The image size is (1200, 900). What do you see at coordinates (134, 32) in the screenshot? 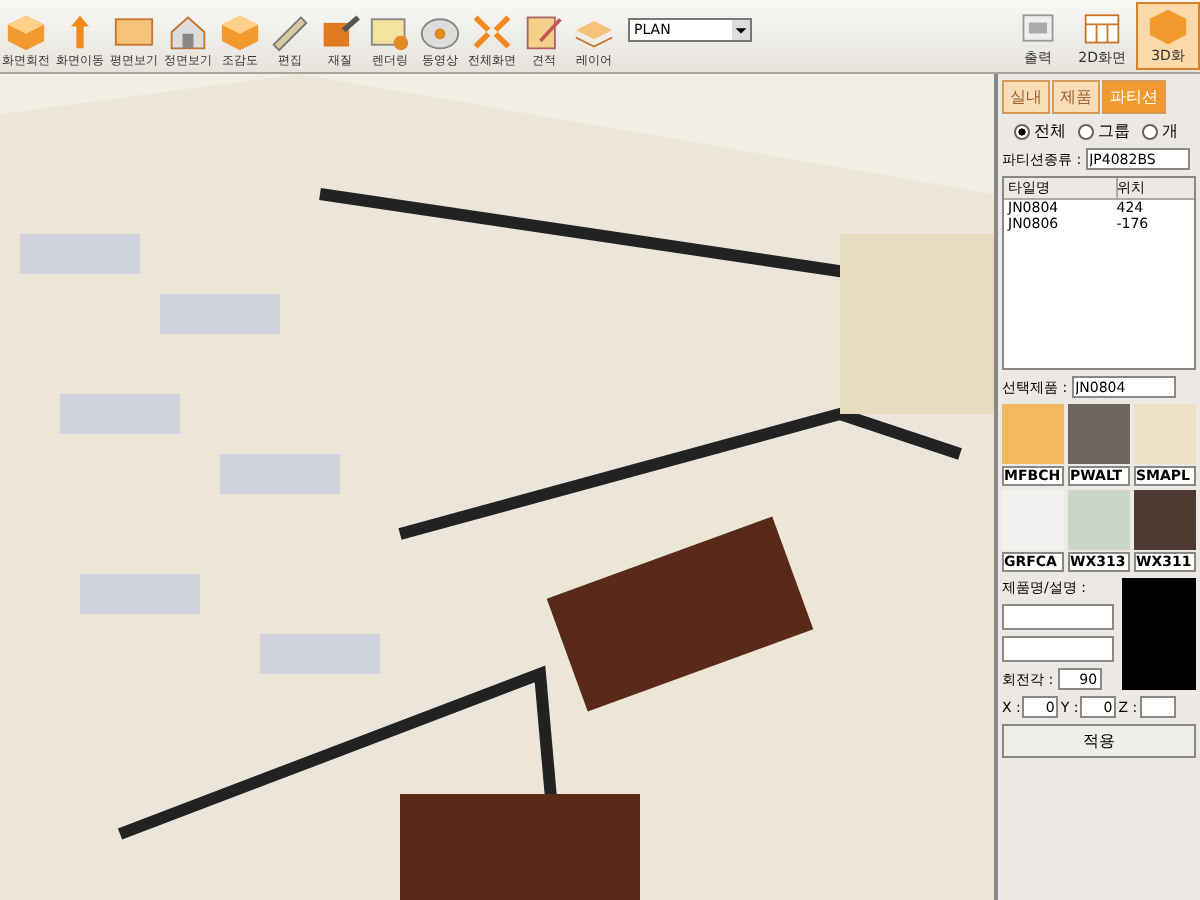
I see `plan-icon` at bounding box center [134, 32].